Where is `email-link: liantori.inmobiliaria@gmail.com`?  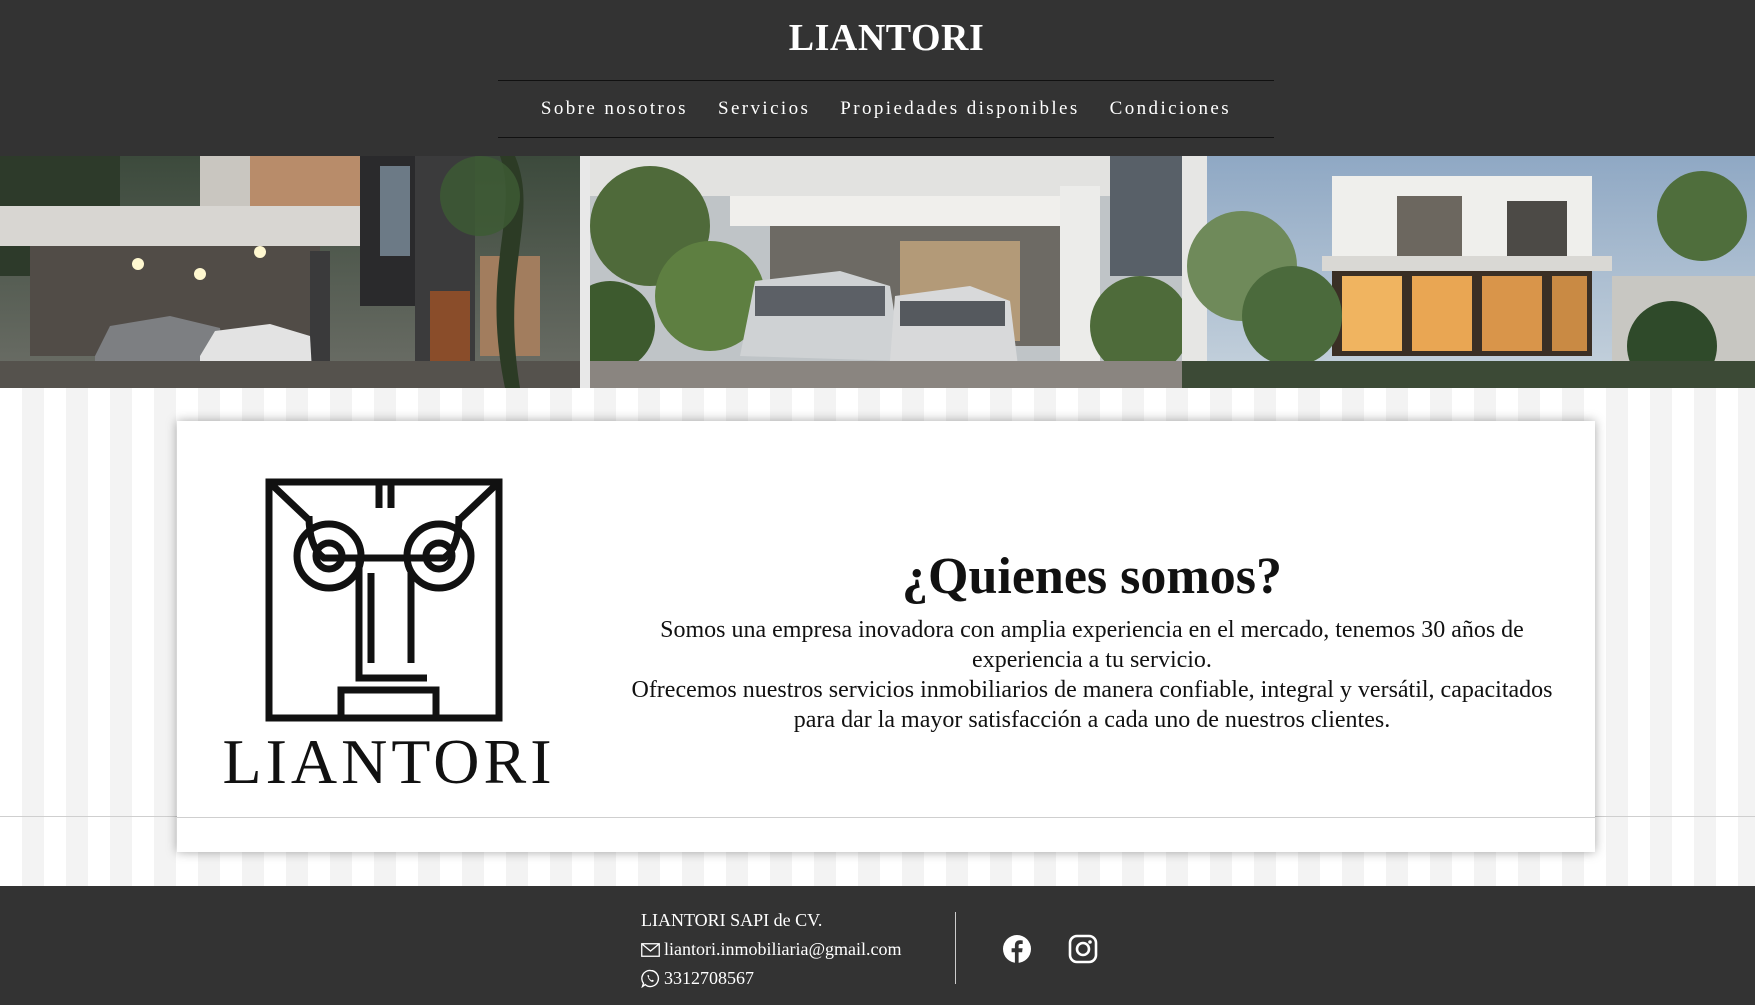 email-link: liantori.inmobiliaria@gmail.com is located at coordinates (783, 949).